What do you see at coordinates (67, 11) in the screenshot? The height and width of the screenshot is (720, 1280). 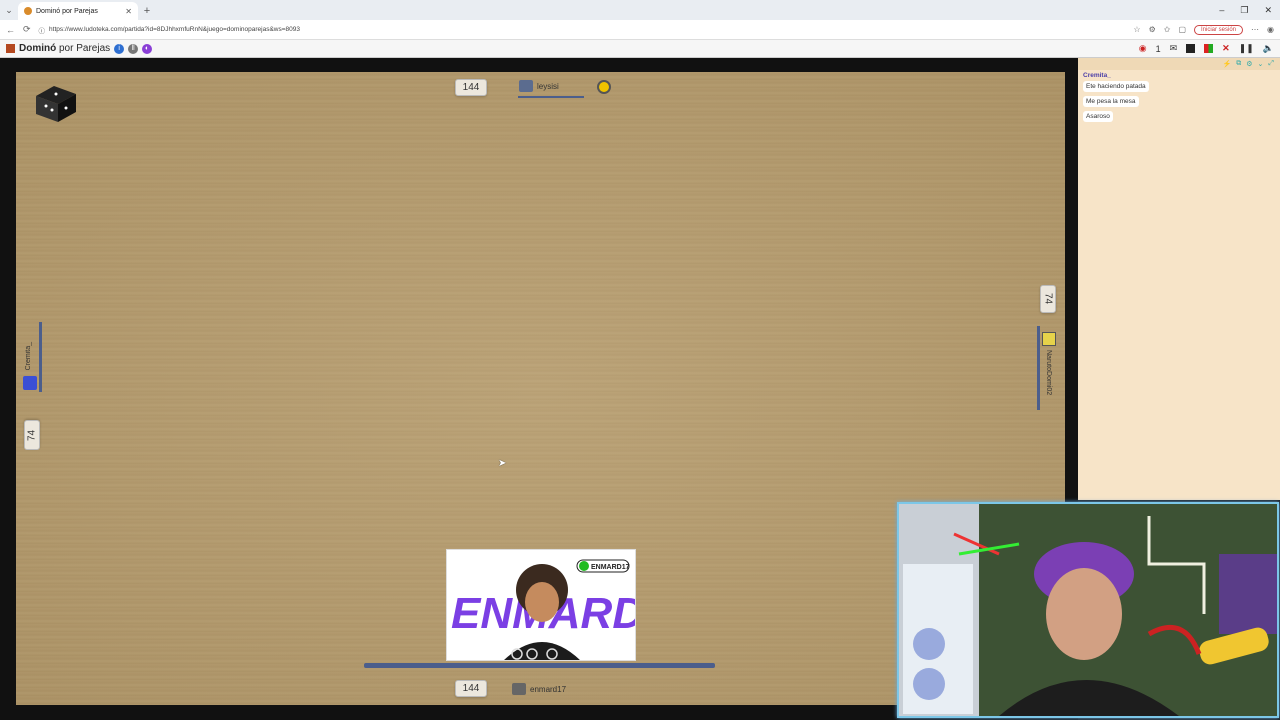 I see `tab-title: Dominó por Parejas` at bounding box center [67, 11].